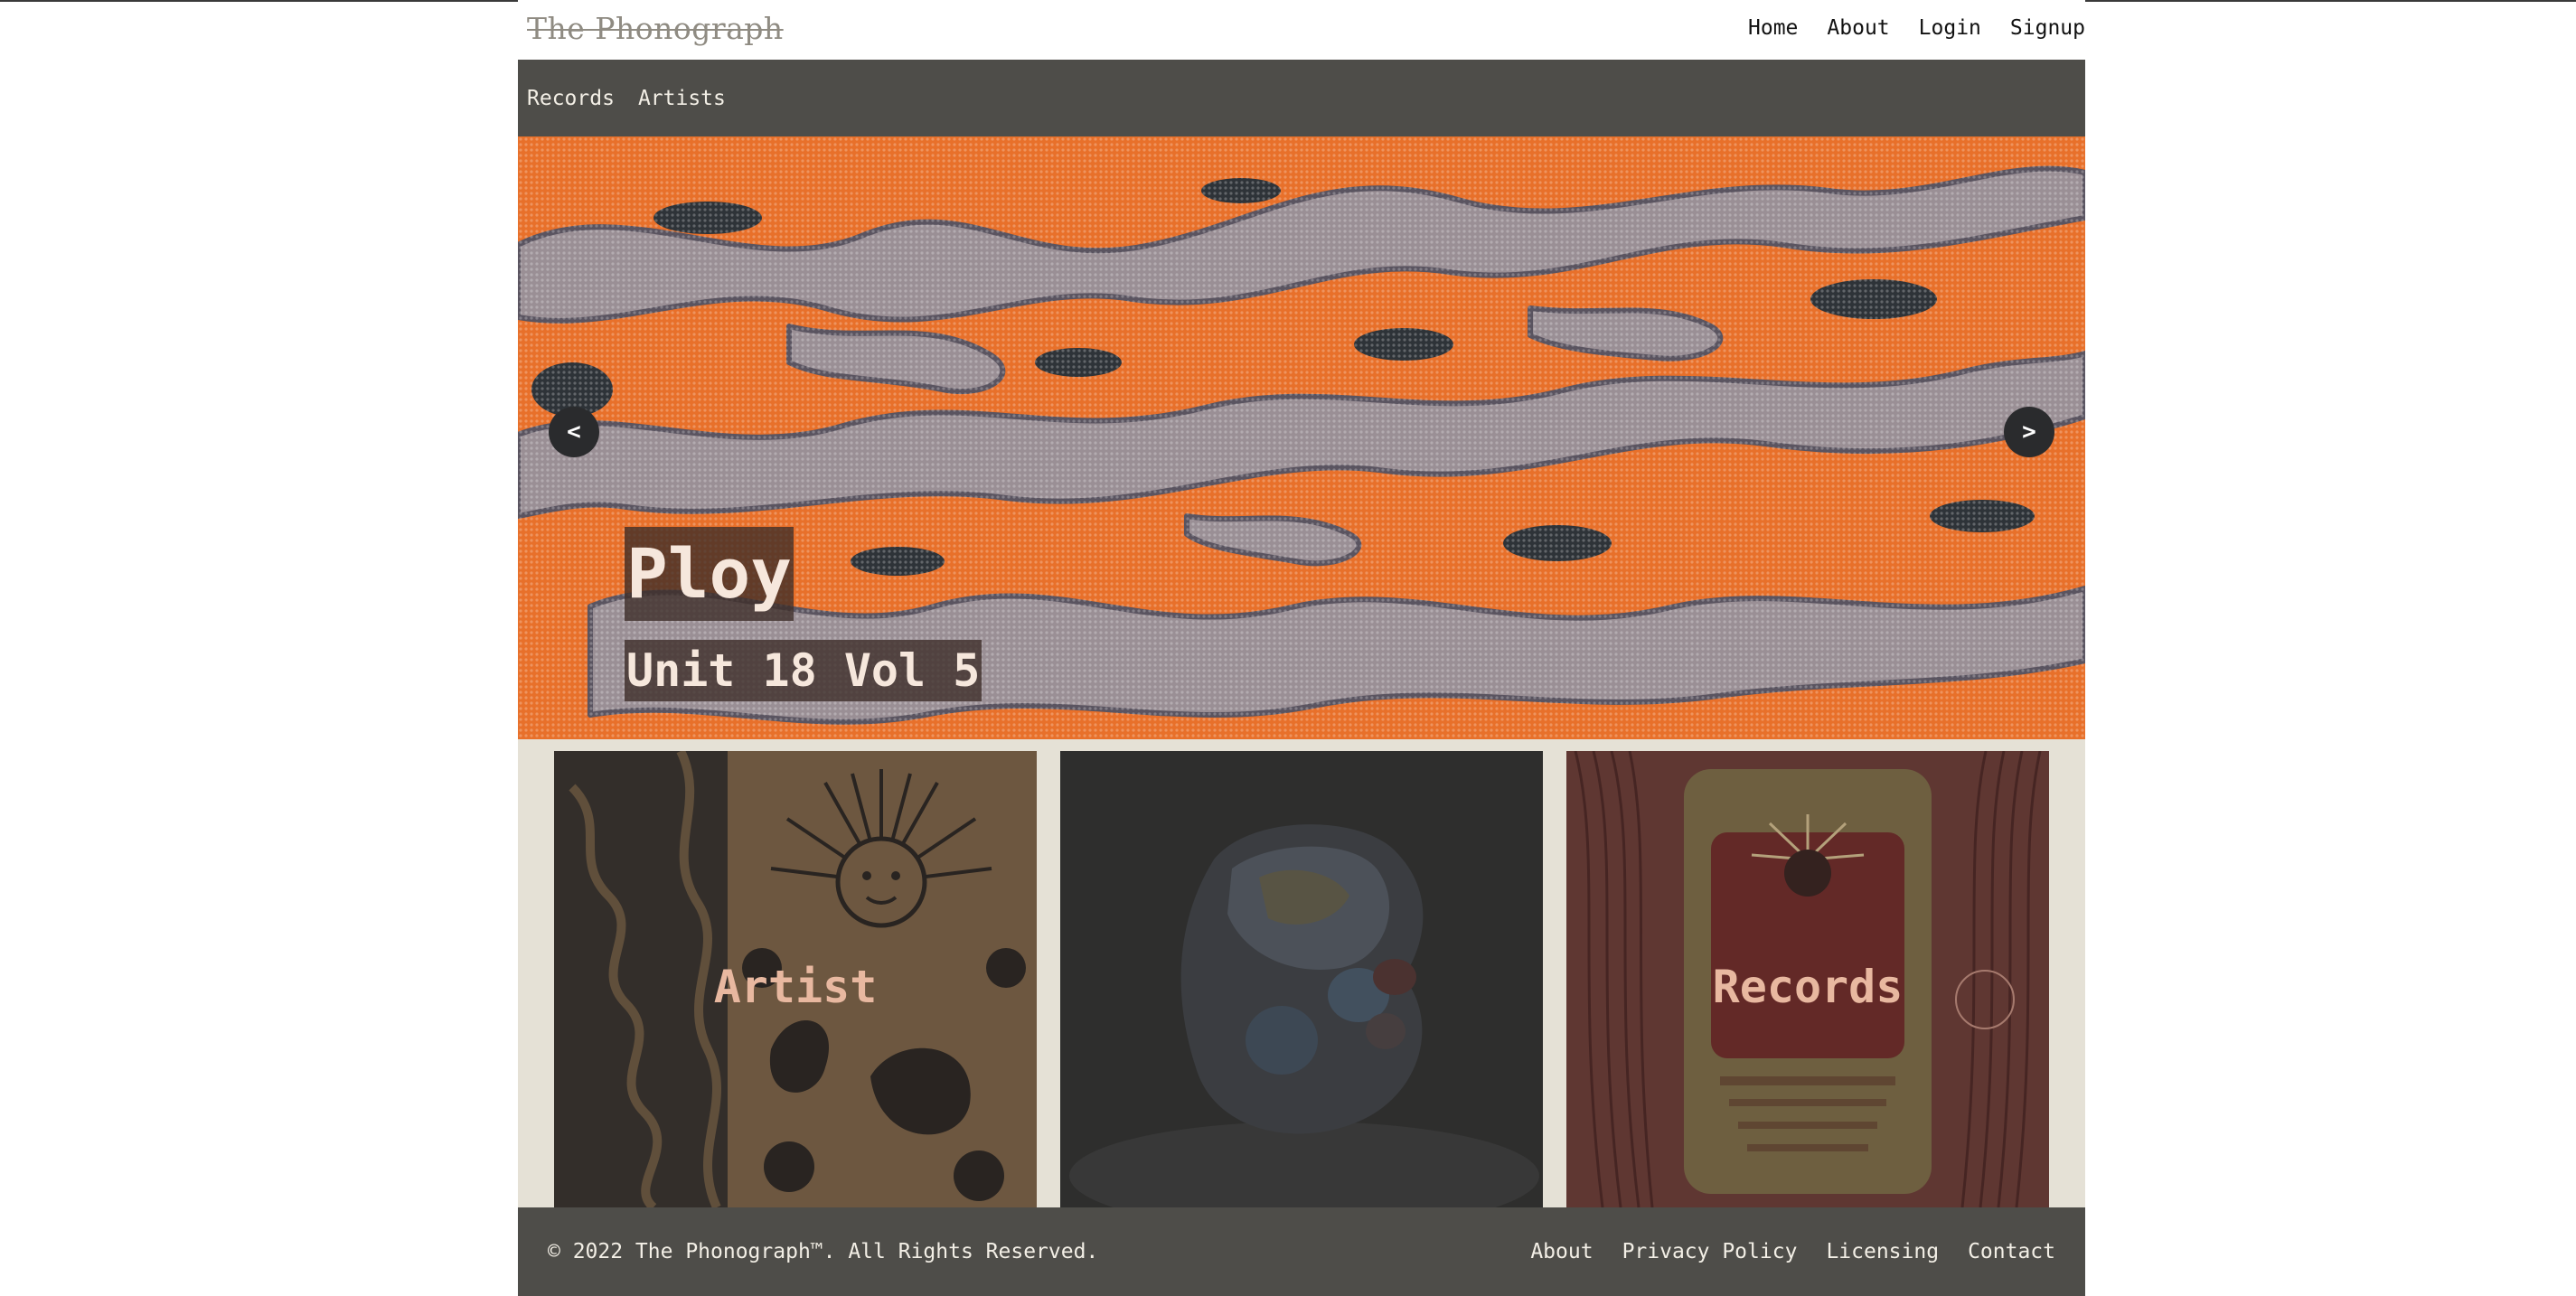 The width and height of the screenshot is (2576, 1296). I want to click on records-card: Records, so click(1807, 979).